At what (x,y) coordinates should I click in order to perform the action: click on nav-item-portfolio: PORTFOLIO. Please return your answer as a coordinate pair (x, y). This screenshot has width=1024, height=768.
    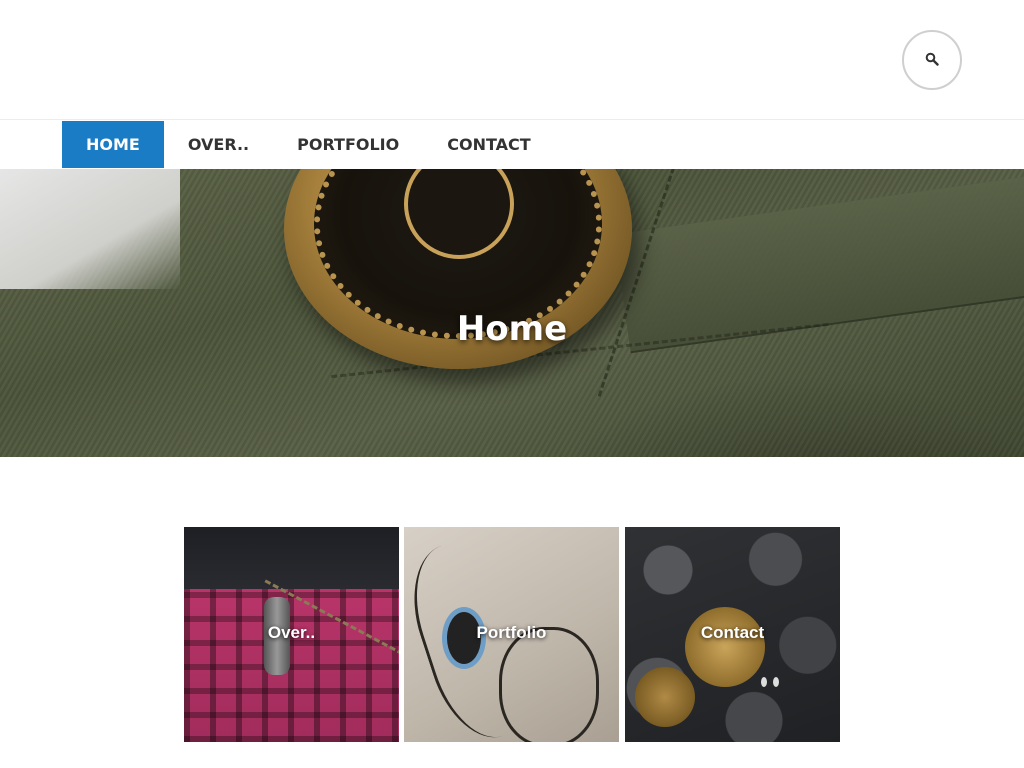
    Looking at the image, I should click on (348, 144).